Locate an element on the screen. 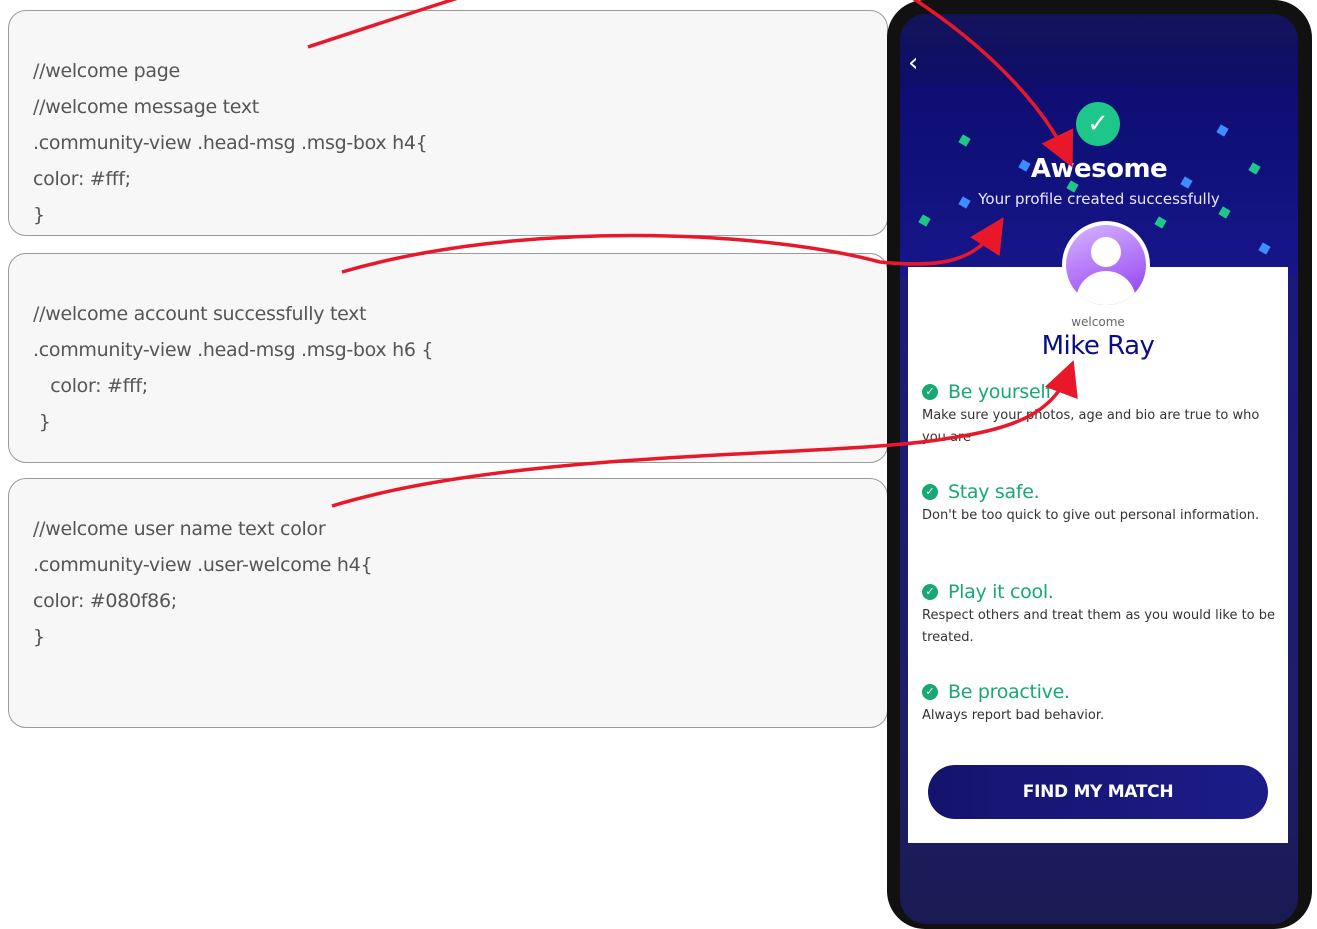 The height and width of the screenshot is (929, 1317). tip-title: Play it cool. is located at coordinates (1001, 592).